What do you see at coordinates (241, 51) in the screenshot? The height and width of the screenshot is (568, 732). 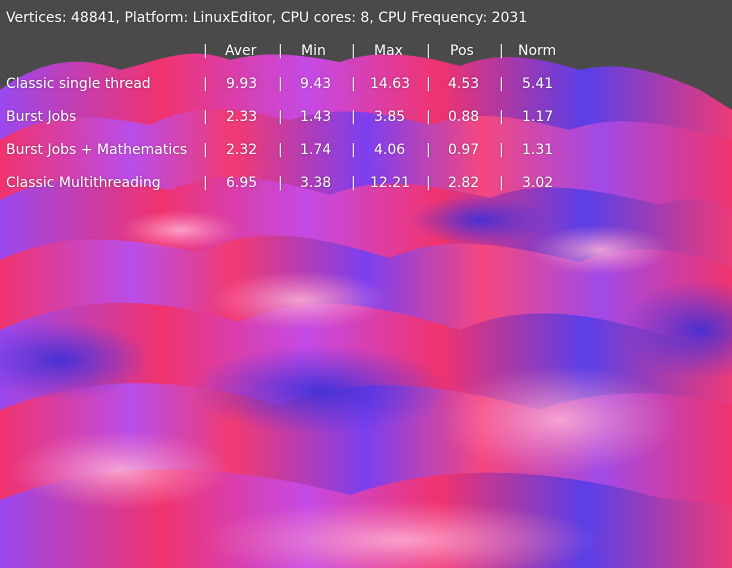 I see `column-header-aver: Aver` at bounding box center [241, 51].